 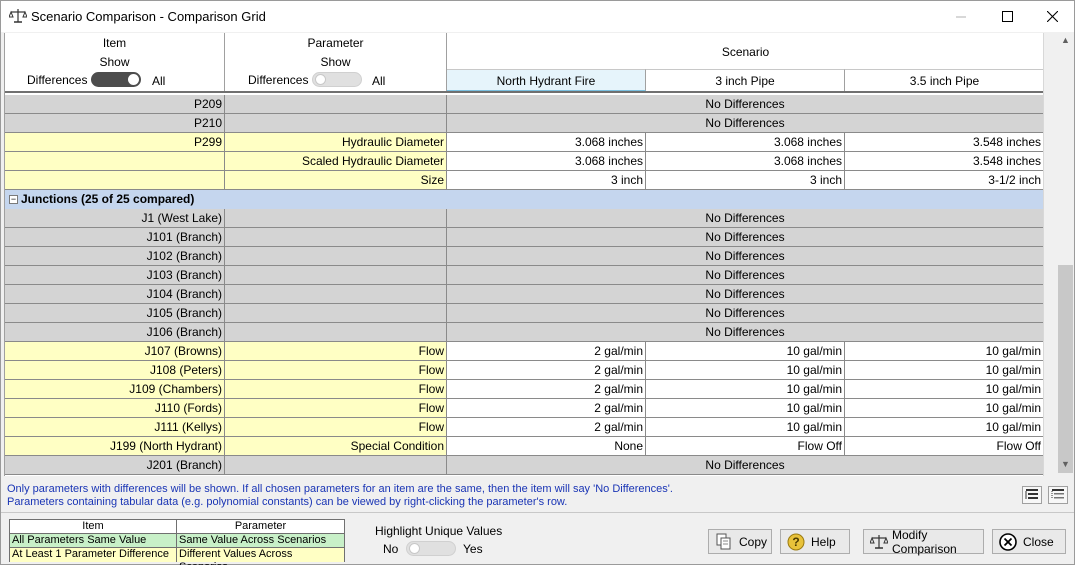 What do you see at coordinates (546, 80) in the screenshot?
I see `scenario-column-north-hydrant-fire: North Hydrant Fire` at bounding box center [546, 80].